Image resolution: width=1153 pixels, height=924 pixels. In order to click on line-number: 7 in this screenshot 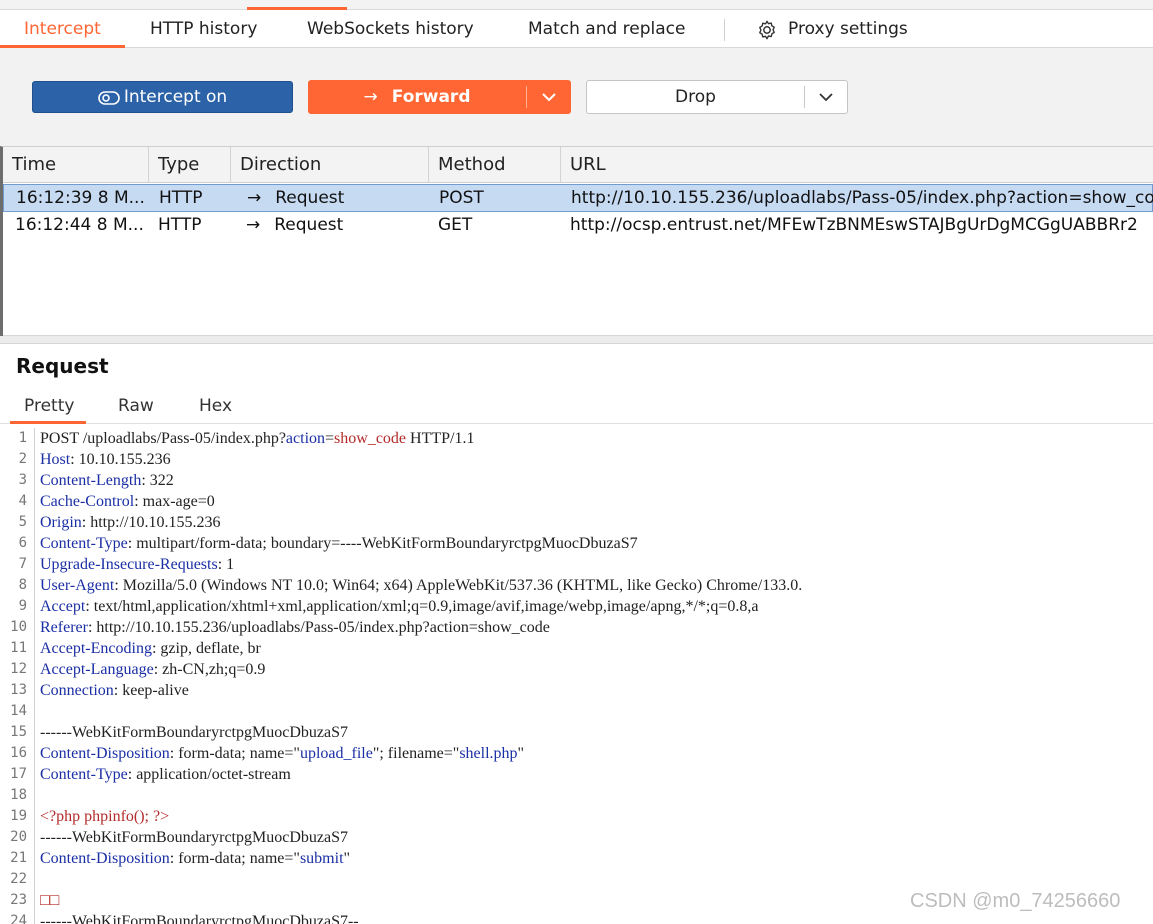, I will do `click(22, 564)`.